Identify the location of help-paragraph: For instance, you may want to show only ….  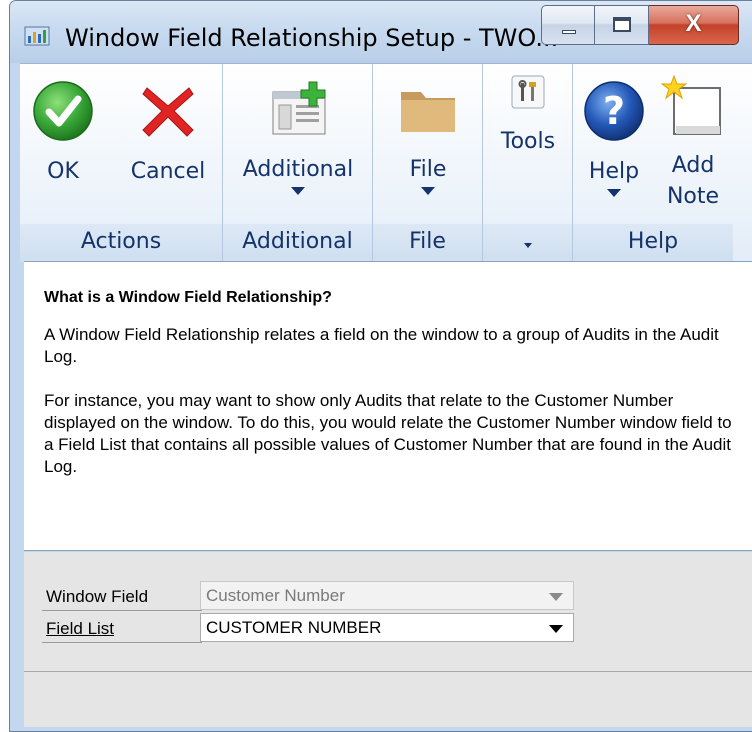
(388, 433).